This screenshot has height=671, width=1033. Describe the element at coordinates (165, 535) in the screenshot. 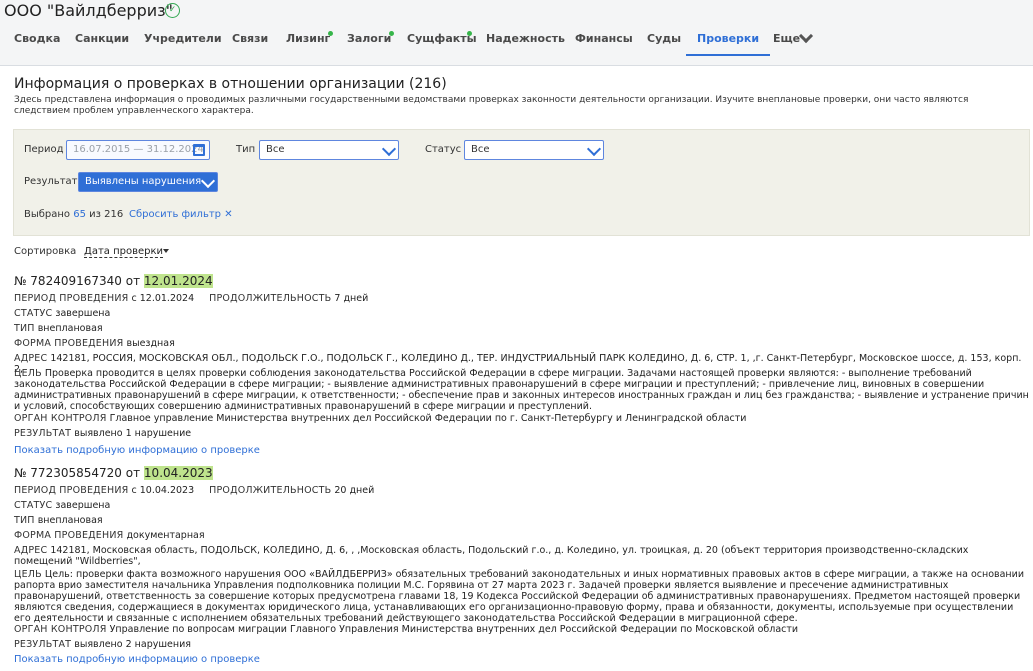

I see `form-value: документарная` at that location.